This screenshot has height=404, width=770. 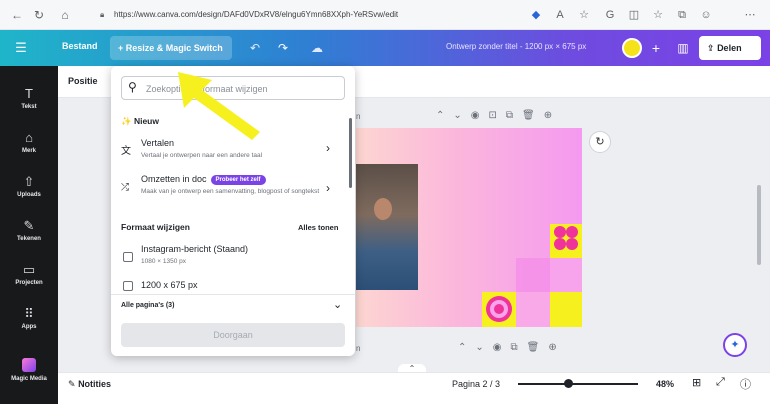 I want to click on read-aloud-icon: A, so click(x=560, y=15).